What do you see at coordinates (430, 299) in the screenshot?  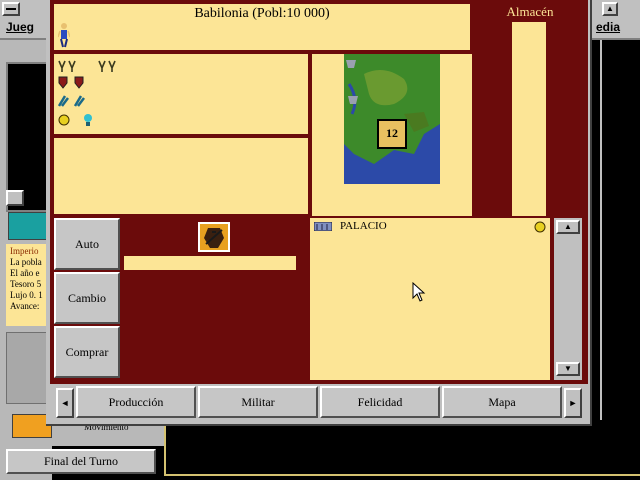 I see `improvements-list: PALACIO` at bounding box center [430, 299].